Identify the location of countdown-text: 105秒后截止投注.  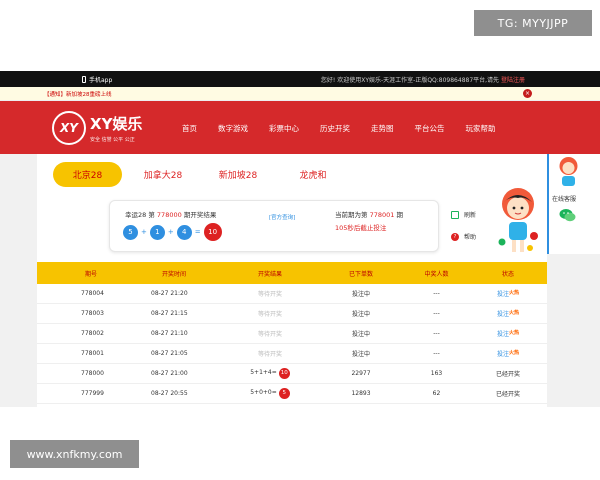
(361, 228).